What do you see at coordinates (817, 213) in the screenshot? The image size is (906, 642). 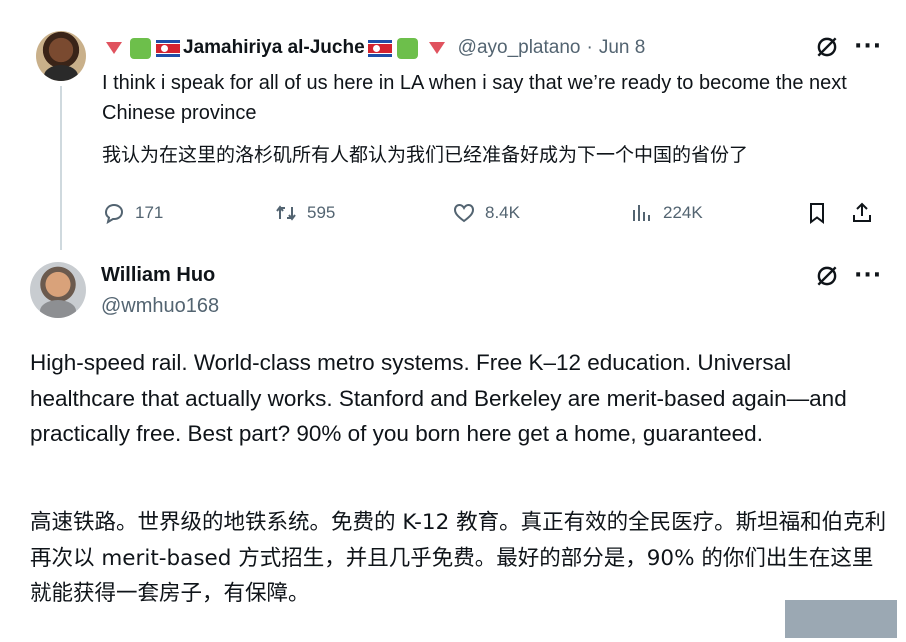 I see `bookmark-icon` at bounding box center [817, 213].